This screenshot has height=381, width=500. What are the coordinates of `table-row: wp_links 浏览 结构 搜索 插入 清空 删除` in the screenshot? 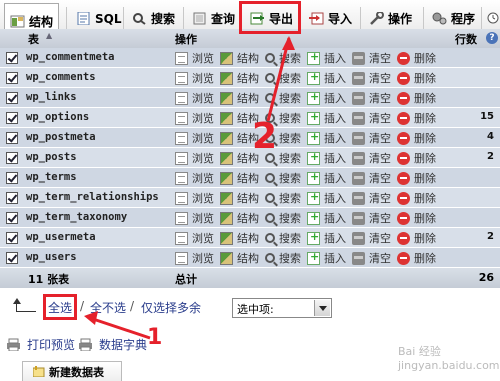 It's located at (250, 98).